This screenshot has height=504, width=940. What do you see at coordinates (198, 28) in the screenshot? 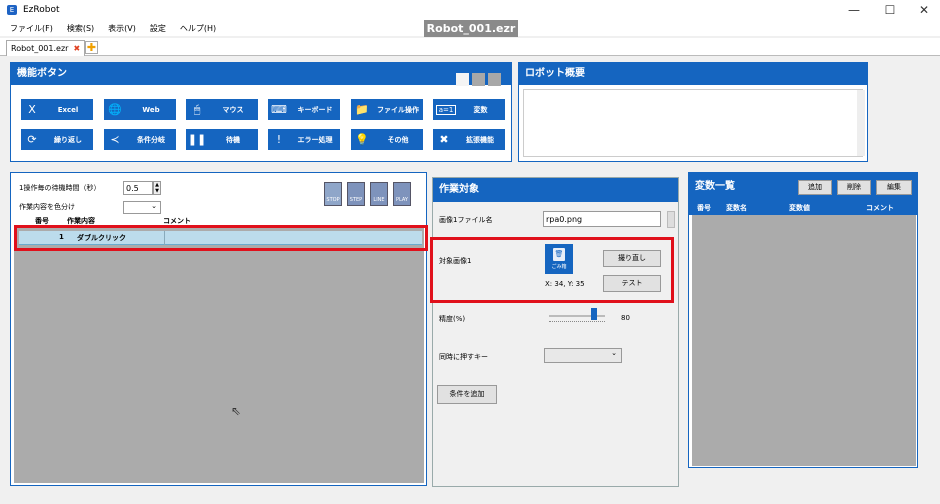
I see `menu-help: ヘルプ(H)` at bounding box center [198, 28].